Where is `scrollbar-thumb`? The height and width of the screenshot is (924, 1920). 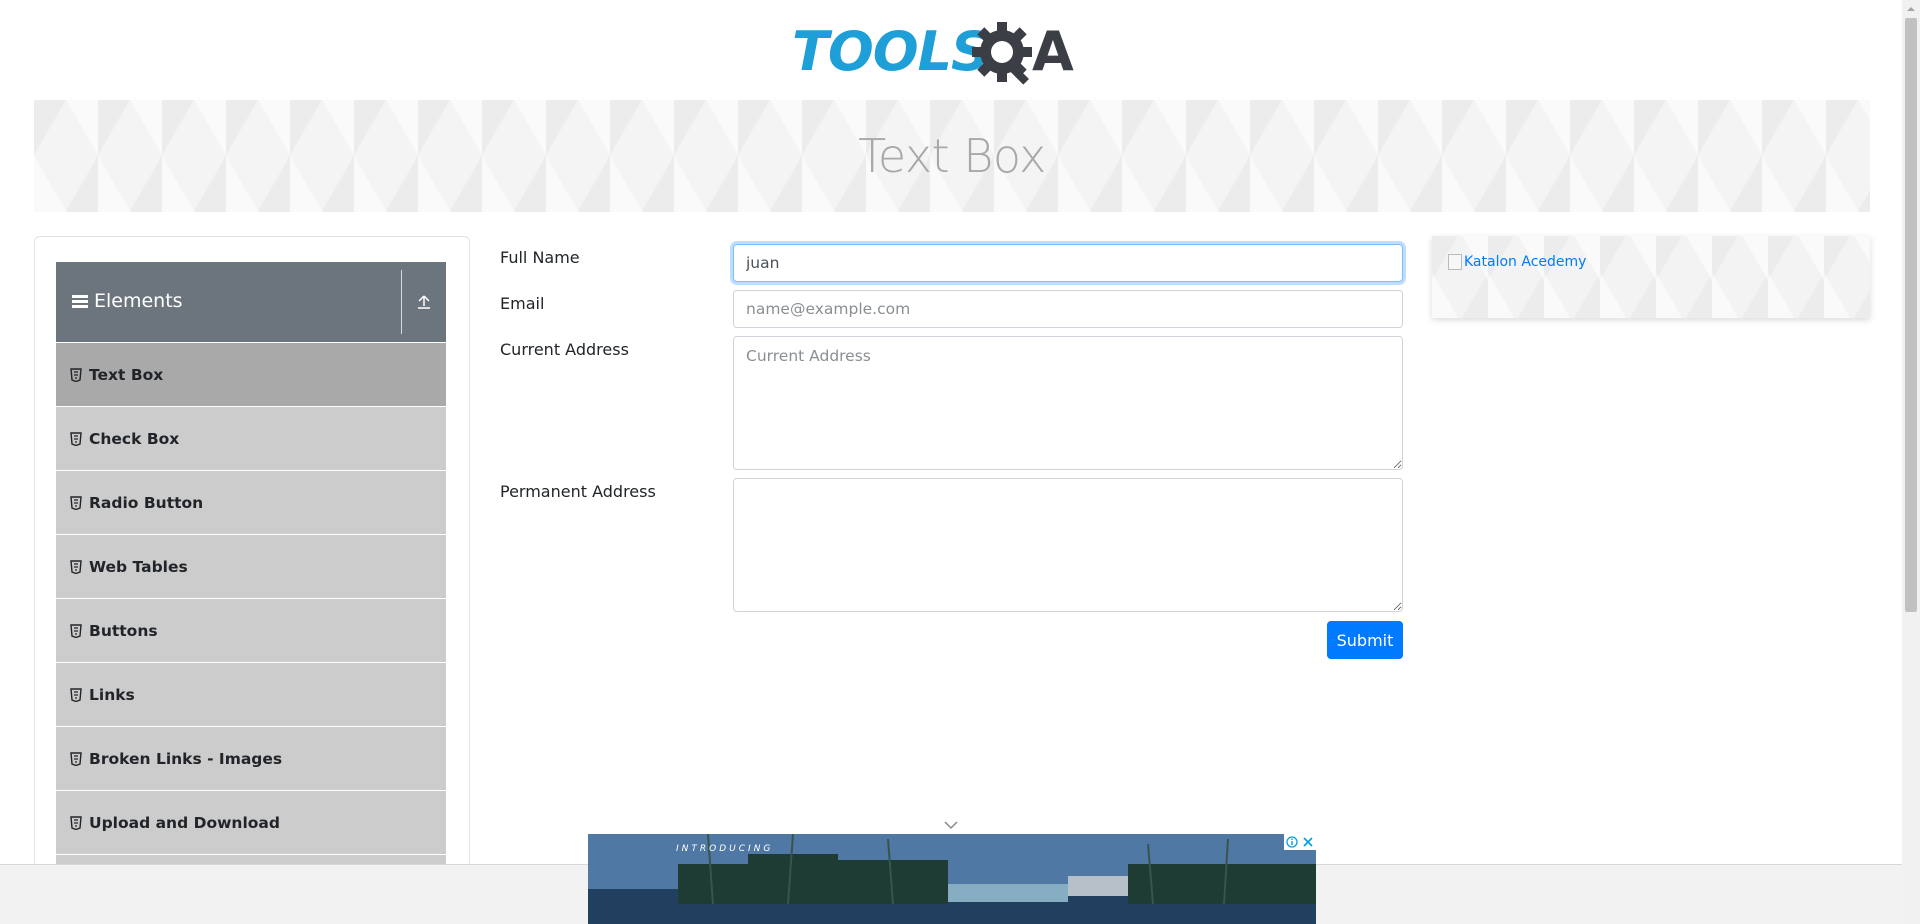 scrollbar-thumb is located at coordinates (1911, 315).